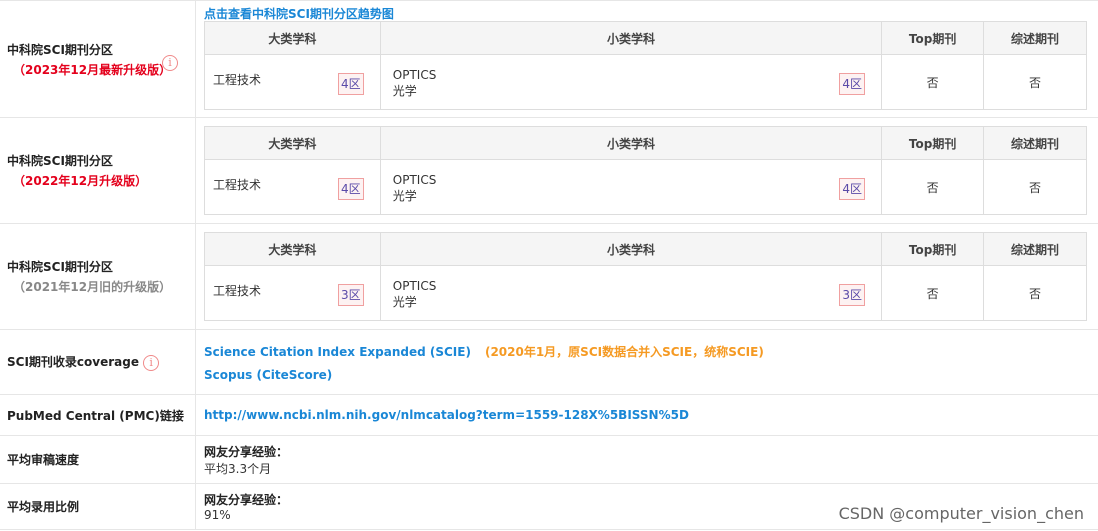 The height and width of the screenshot is (531, 1098). What do you see at coordinates (98, 276) in the screenshot?
I see `partition-label: 中科院SCI期刊分区 （2021年12月旧的升级版）` at bounding box center [98, 276].